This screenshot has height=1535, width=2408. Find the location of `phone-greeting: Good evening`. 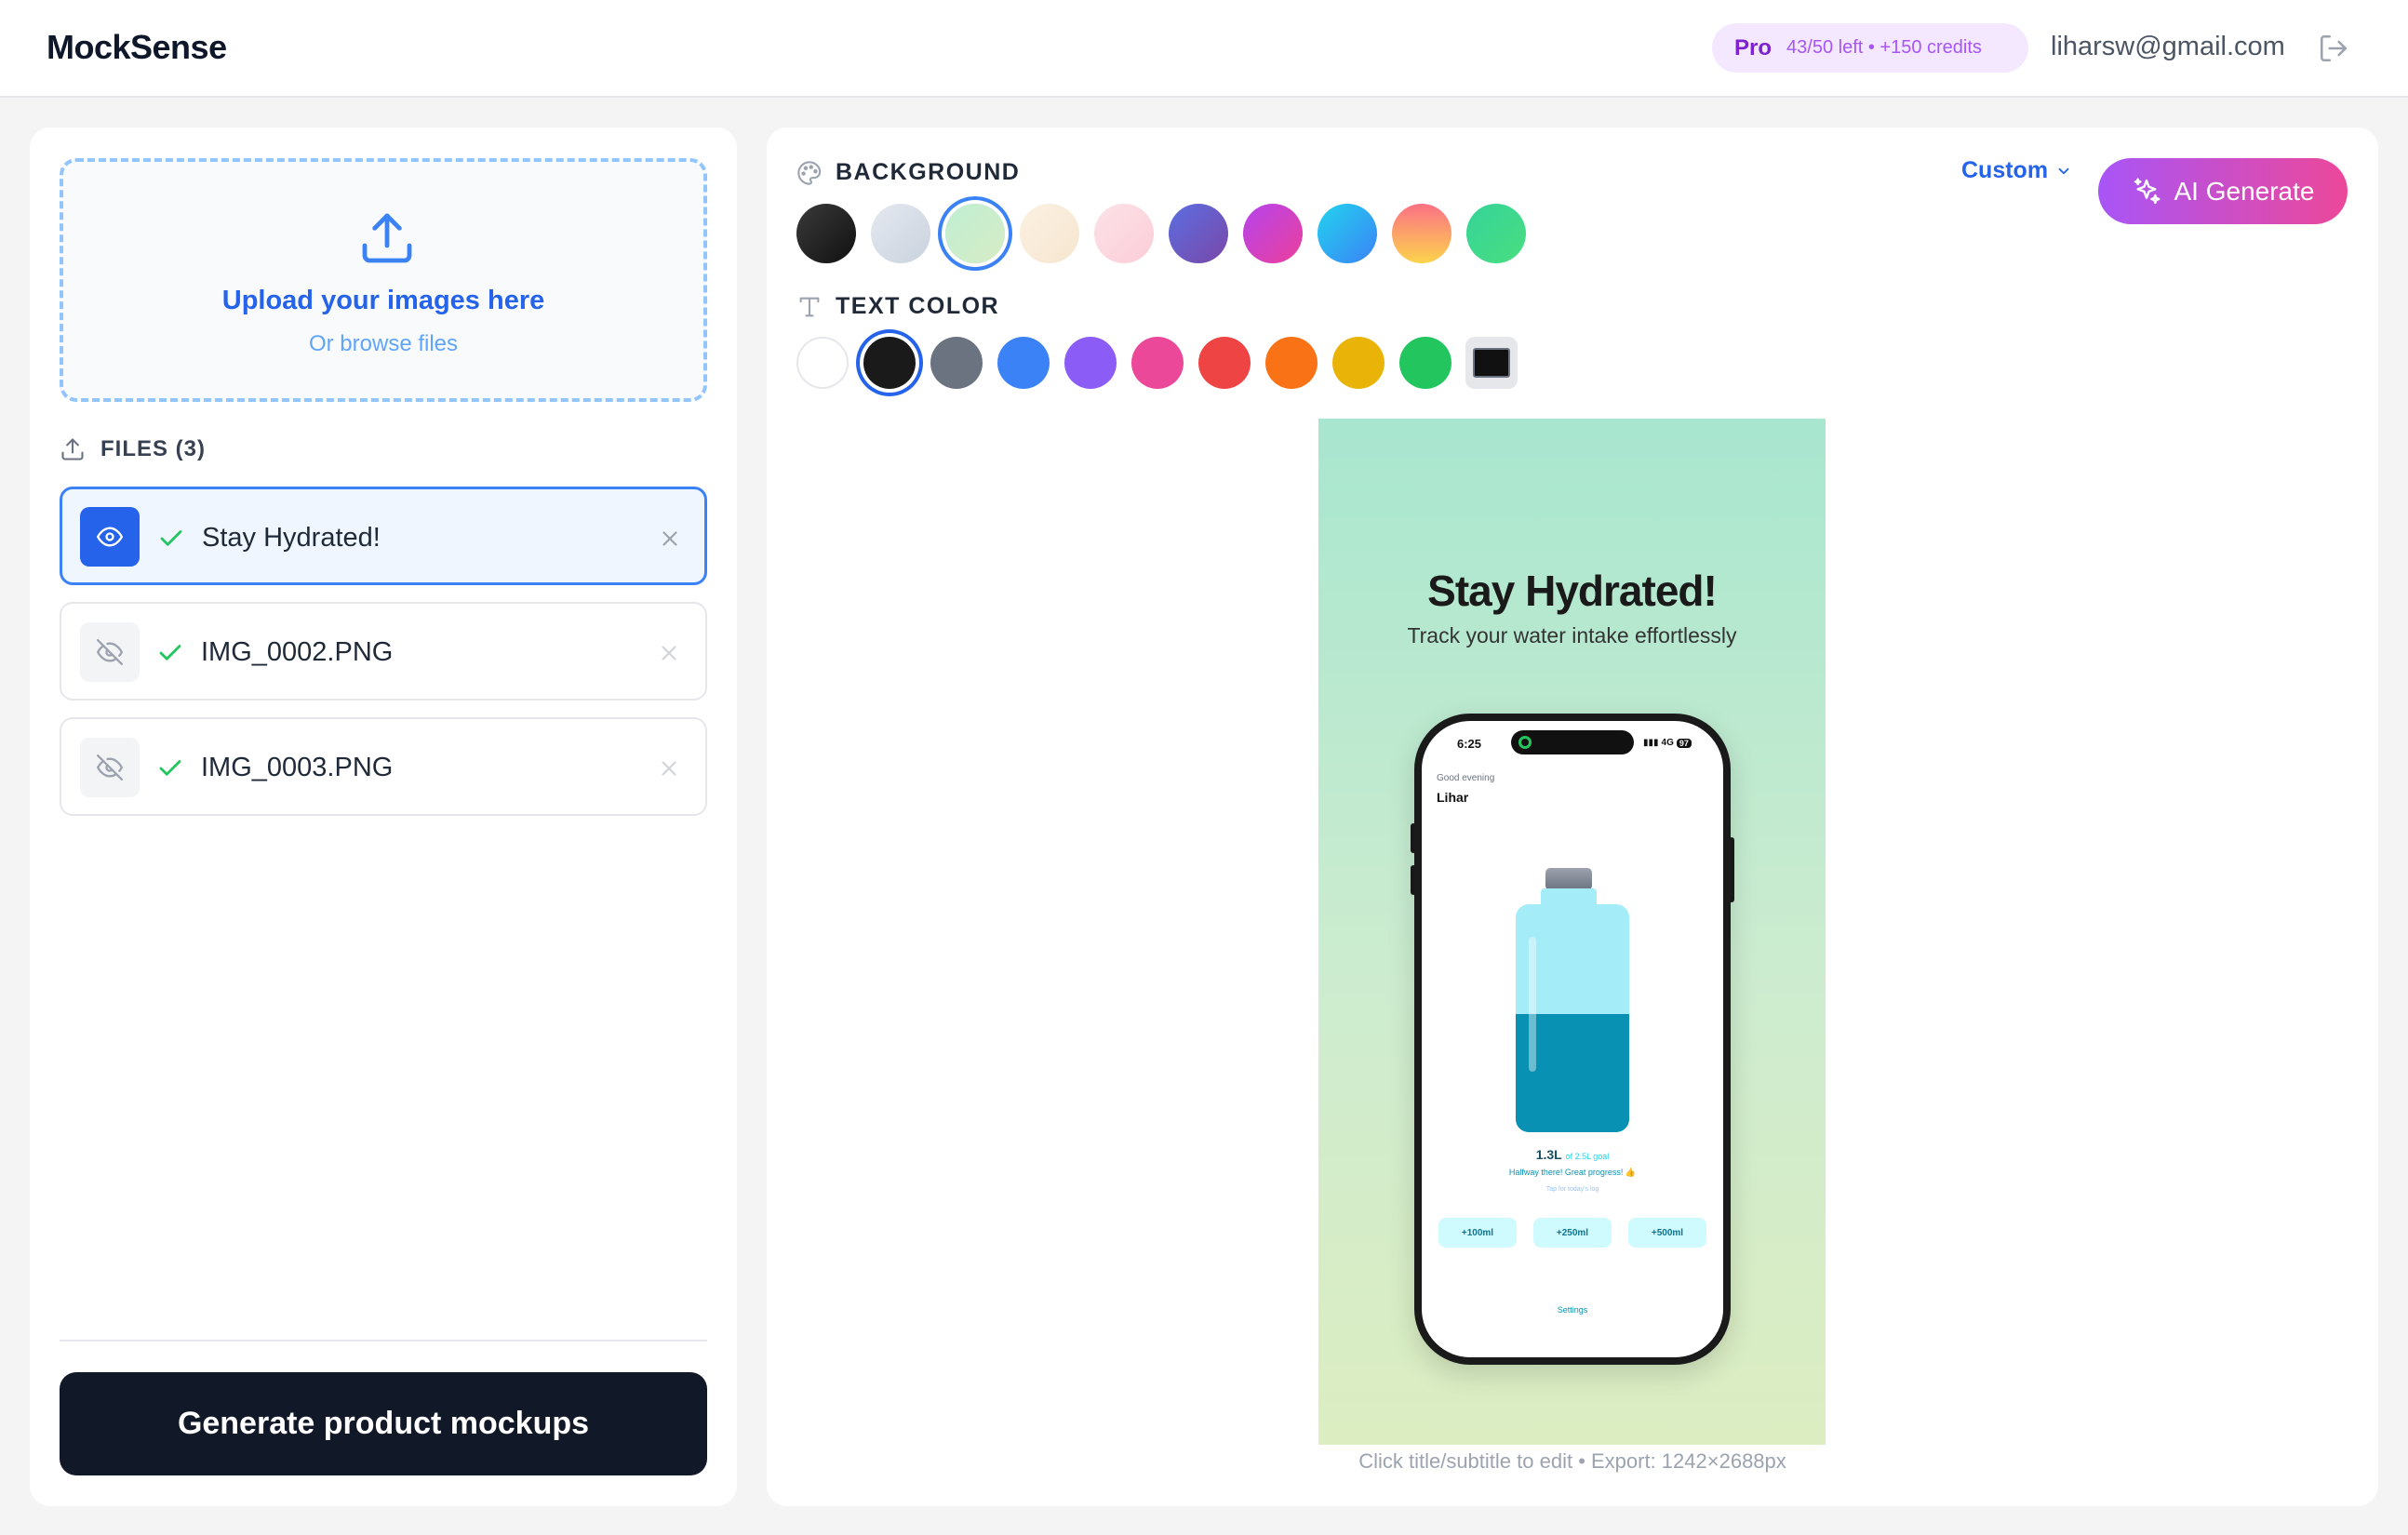

phone-greeting: Good evening is located at coordinates (1466, 778).